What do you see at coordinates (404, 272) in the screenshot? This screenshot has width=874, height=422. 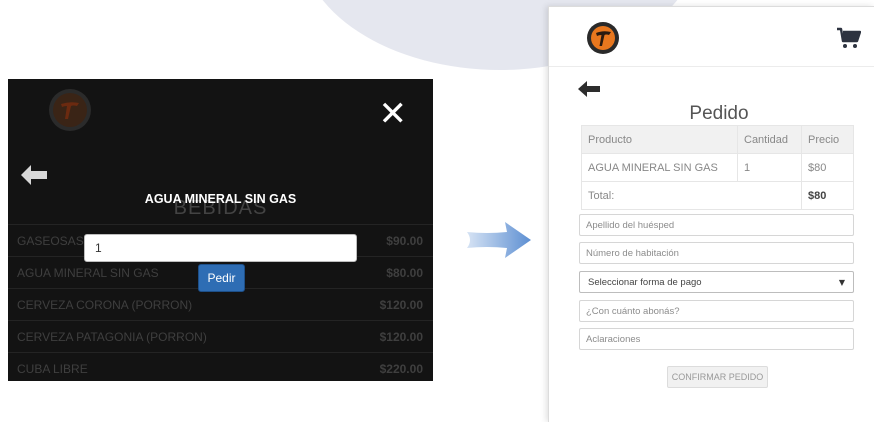 I see `menu-item-price: $80.00` at bounding box center [404, 272].